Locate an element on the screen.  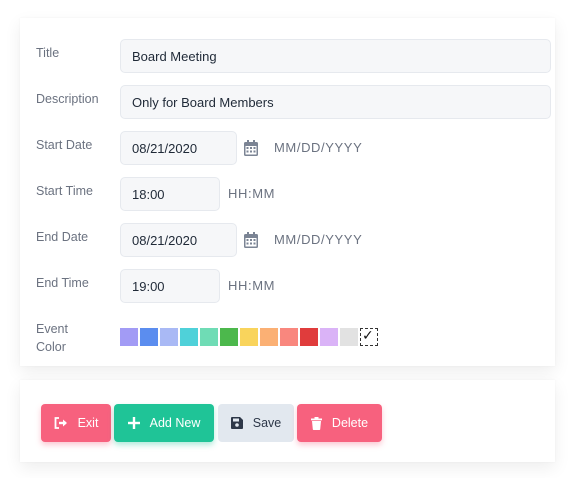
save-button-label: Save is located at coordinates (267, 423).